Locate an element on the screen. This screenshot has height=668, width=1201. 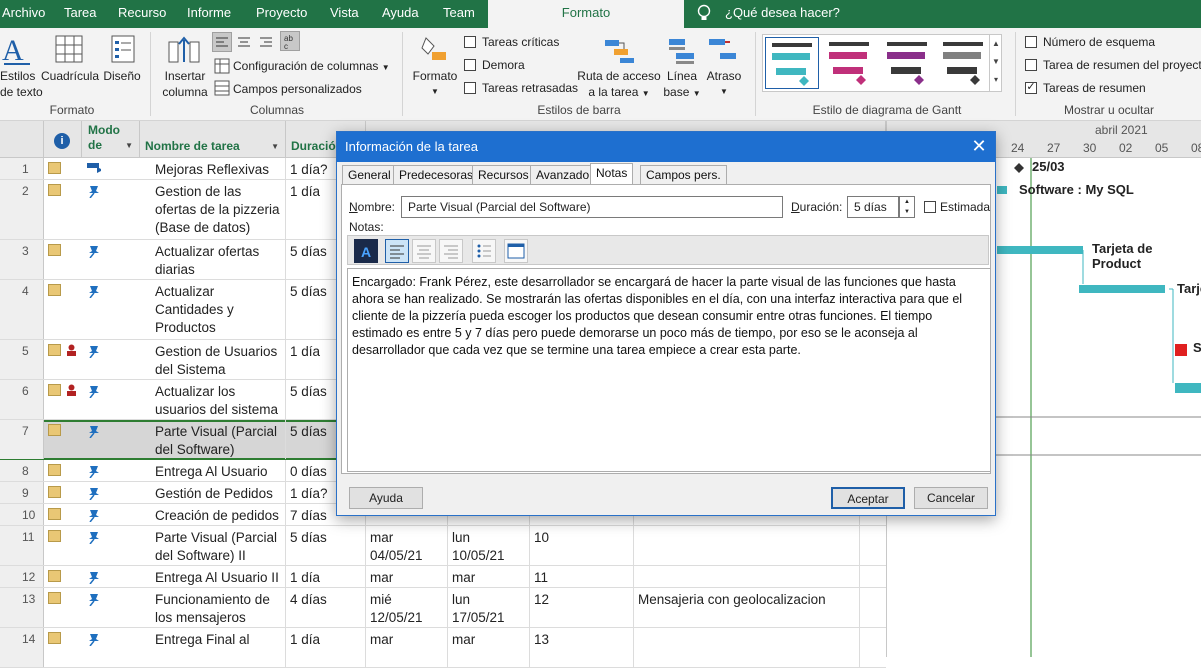
row-number: 6 is located at coordinates (22, 399).